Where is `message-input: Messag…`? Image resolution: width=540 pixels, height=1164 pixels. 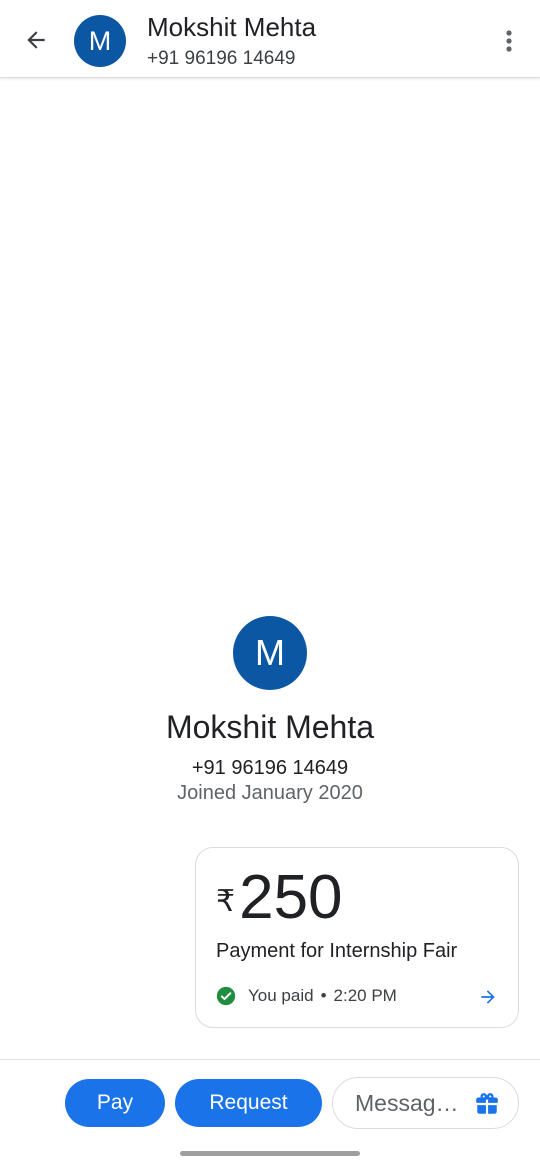 message-input: Messag… is located at coordinates (407, 1103).